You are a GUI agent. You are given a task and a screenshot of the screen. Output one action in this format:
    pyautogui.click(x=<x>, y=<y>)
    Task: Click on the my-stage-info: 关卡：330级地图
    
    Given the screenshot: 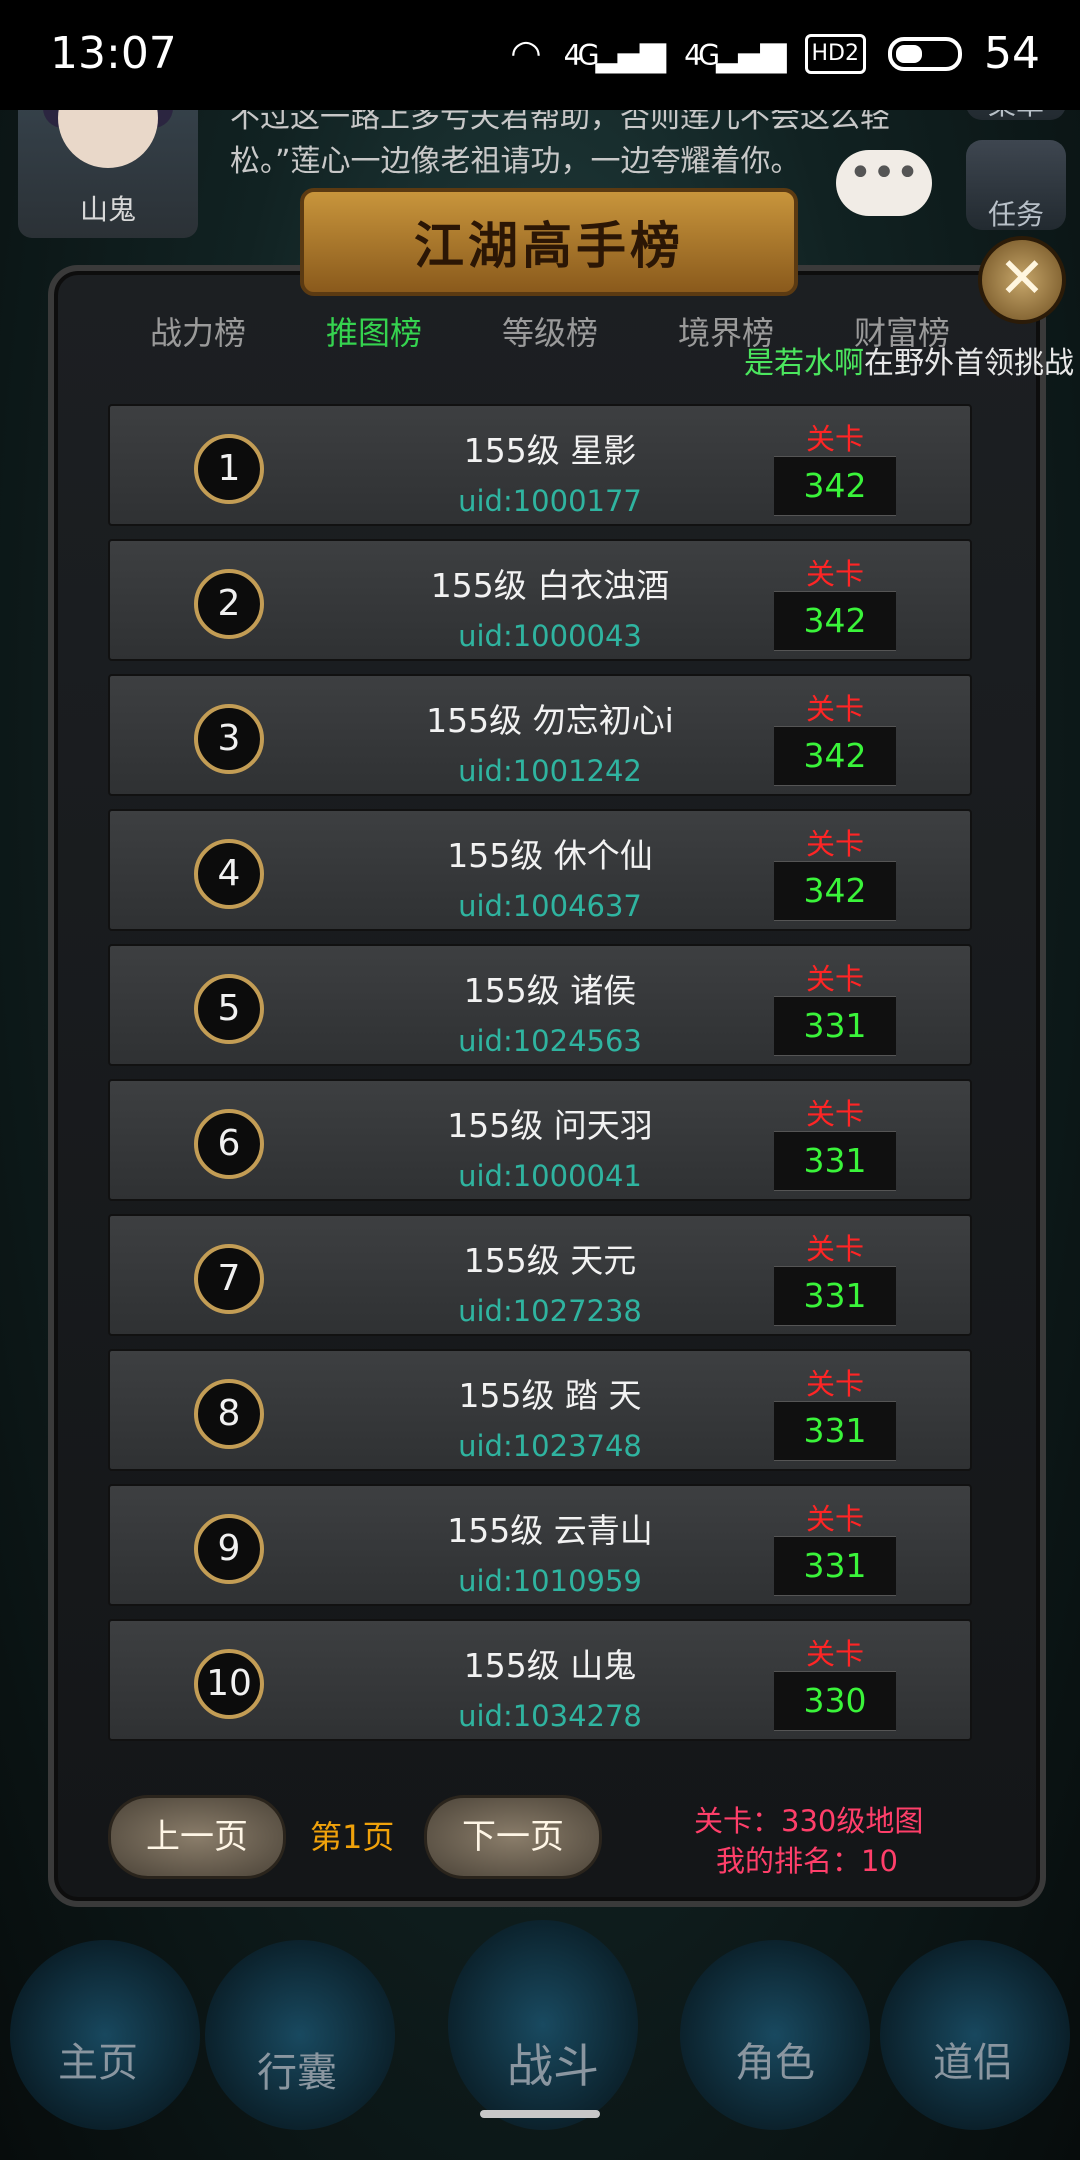 What is the action you would take?
    pyautogui.click(x=809, y=1821)
    